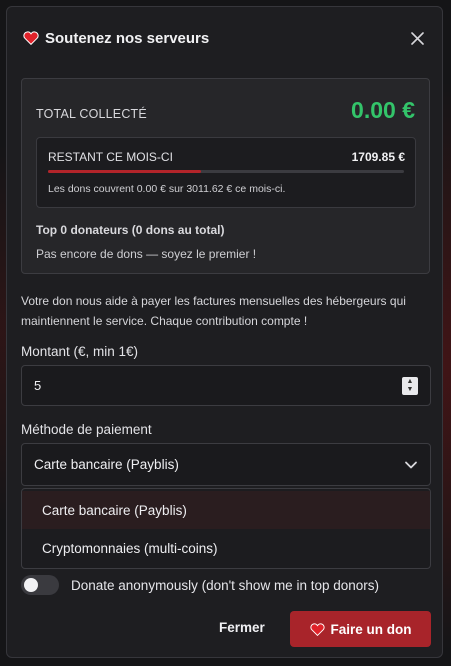 The image size is (451, 666). I want to click on donate-button: Faire un don, so click(360, 629).